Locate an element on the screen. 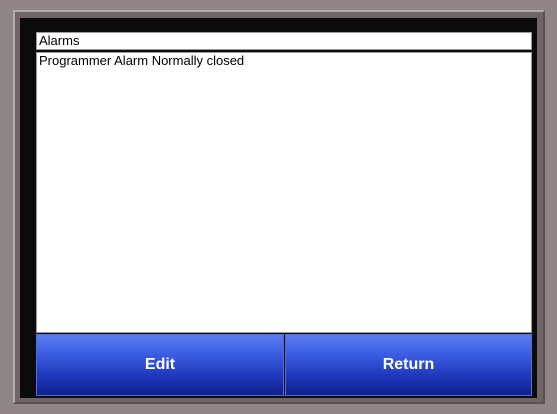  return-button-label: Return is located at coordinates (408, 364).